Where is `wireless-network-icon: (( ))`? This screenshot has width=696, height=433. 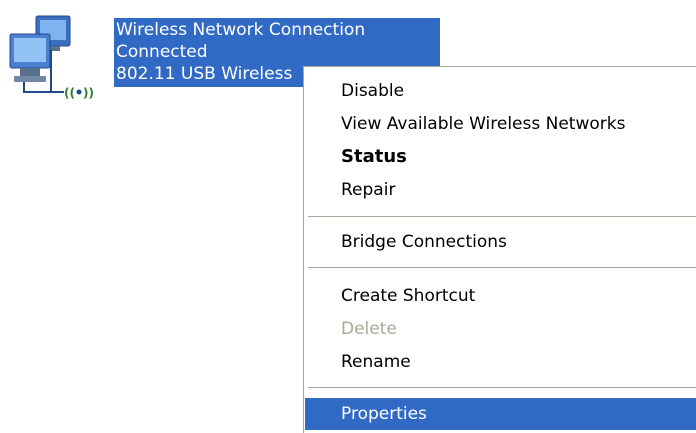
wireless-network-icon: (( )) is located at coordinates (56, 57).